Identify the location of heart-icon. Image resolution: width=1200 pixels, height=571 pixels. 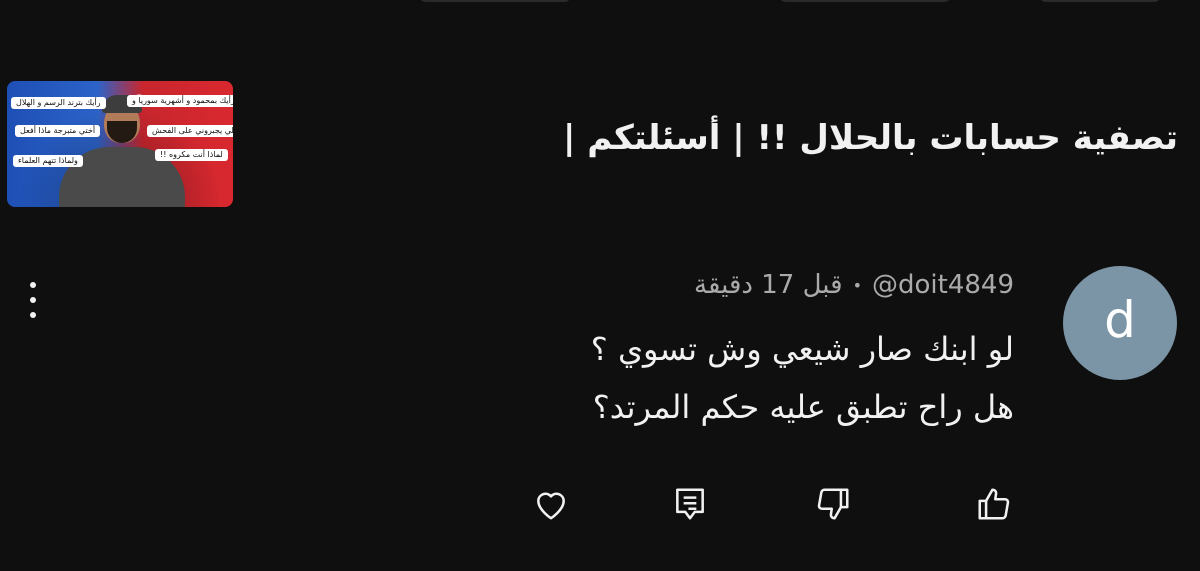
(551, 506).